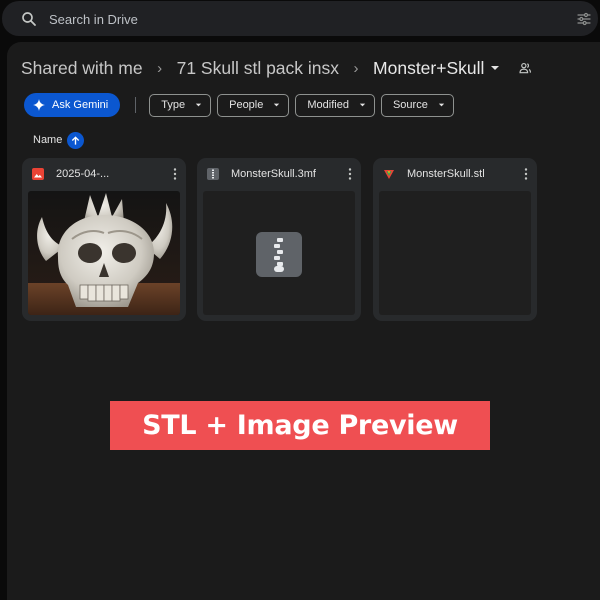 The height and width of the screenshot is (600, 600). Describe the element at coordinates (258, 68) in the screenshot. I see `breadcrumb-item-pack: 71 Skull stl pack insx` at that location.